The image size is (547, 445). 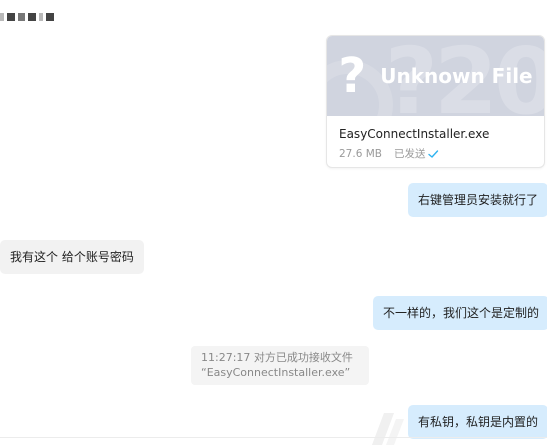 I want to click on check-icon, so click(x=433, y=153).